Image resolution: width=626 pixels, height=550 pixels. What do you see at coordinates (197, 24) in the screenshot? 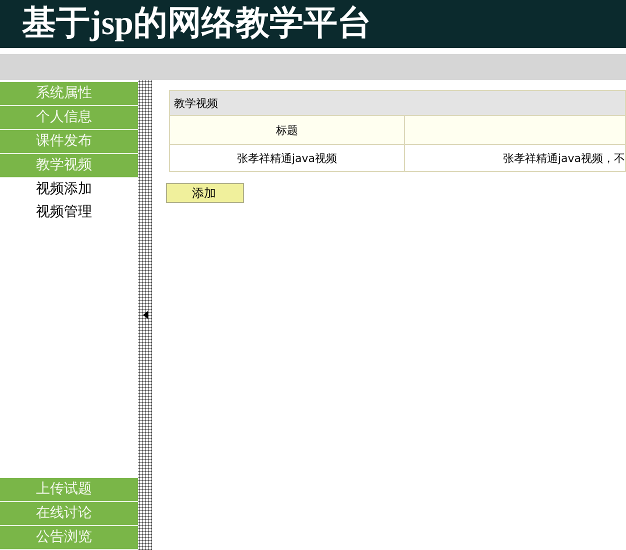
I see `site-title: 基于jsp的网络教学平台` at bounding box center [197, 24].